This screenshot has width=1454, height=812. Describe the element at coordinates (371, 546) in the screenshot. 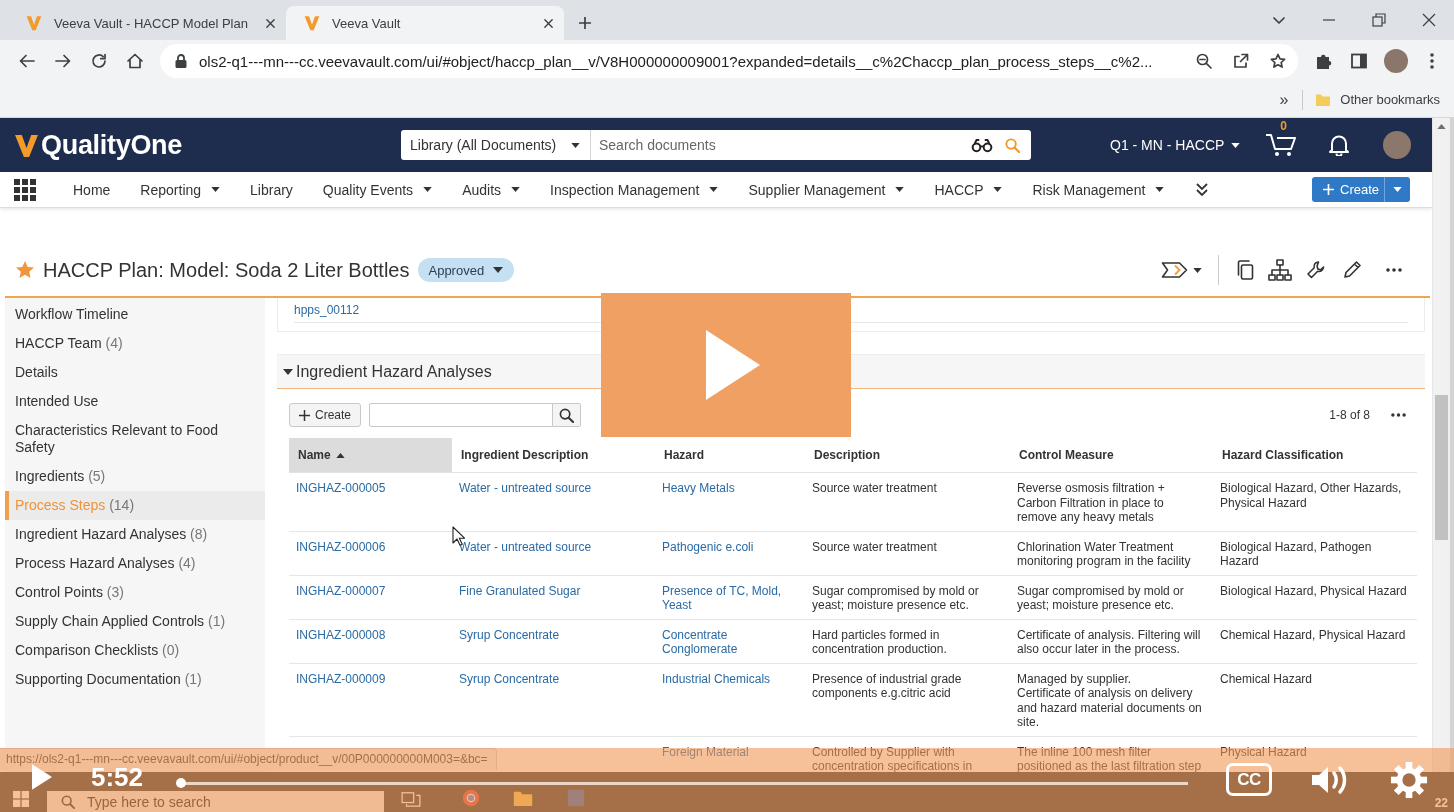

I see `table-link: INGHAZ-000006` at that location.